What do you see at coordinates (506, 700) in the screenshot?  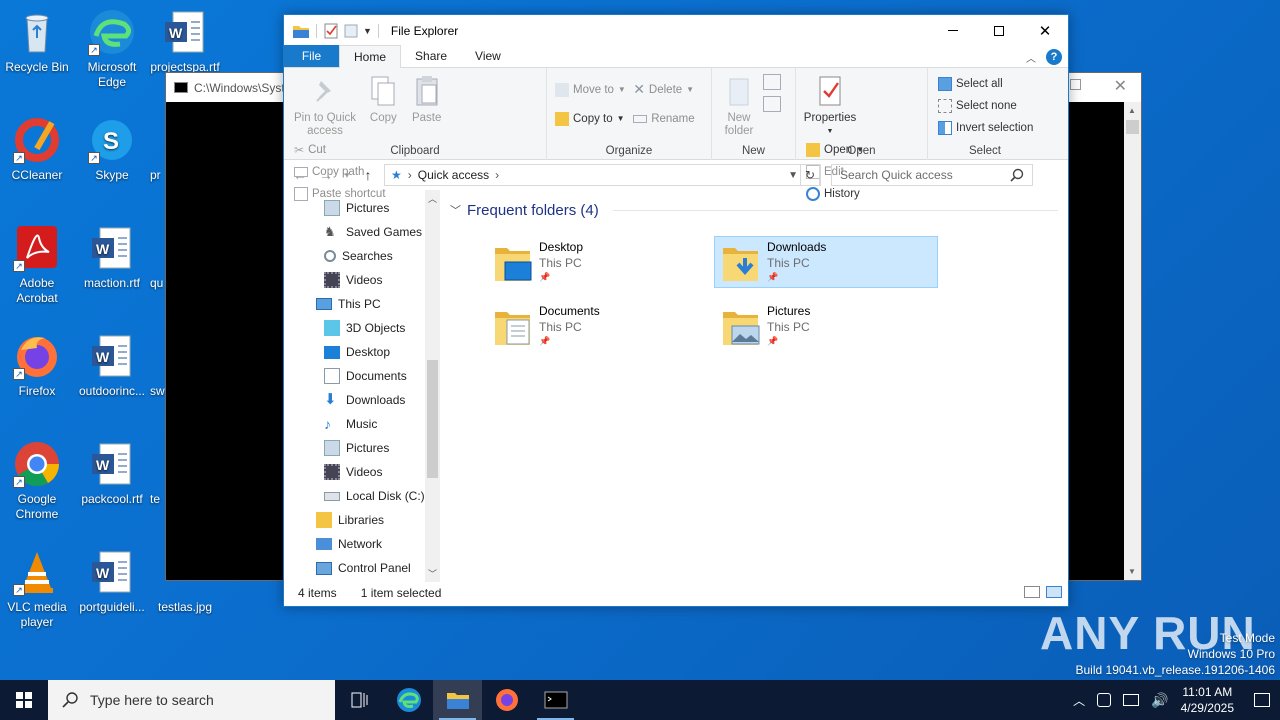 I see `taskbar-firefox-button` at bounding box center [506, 700].